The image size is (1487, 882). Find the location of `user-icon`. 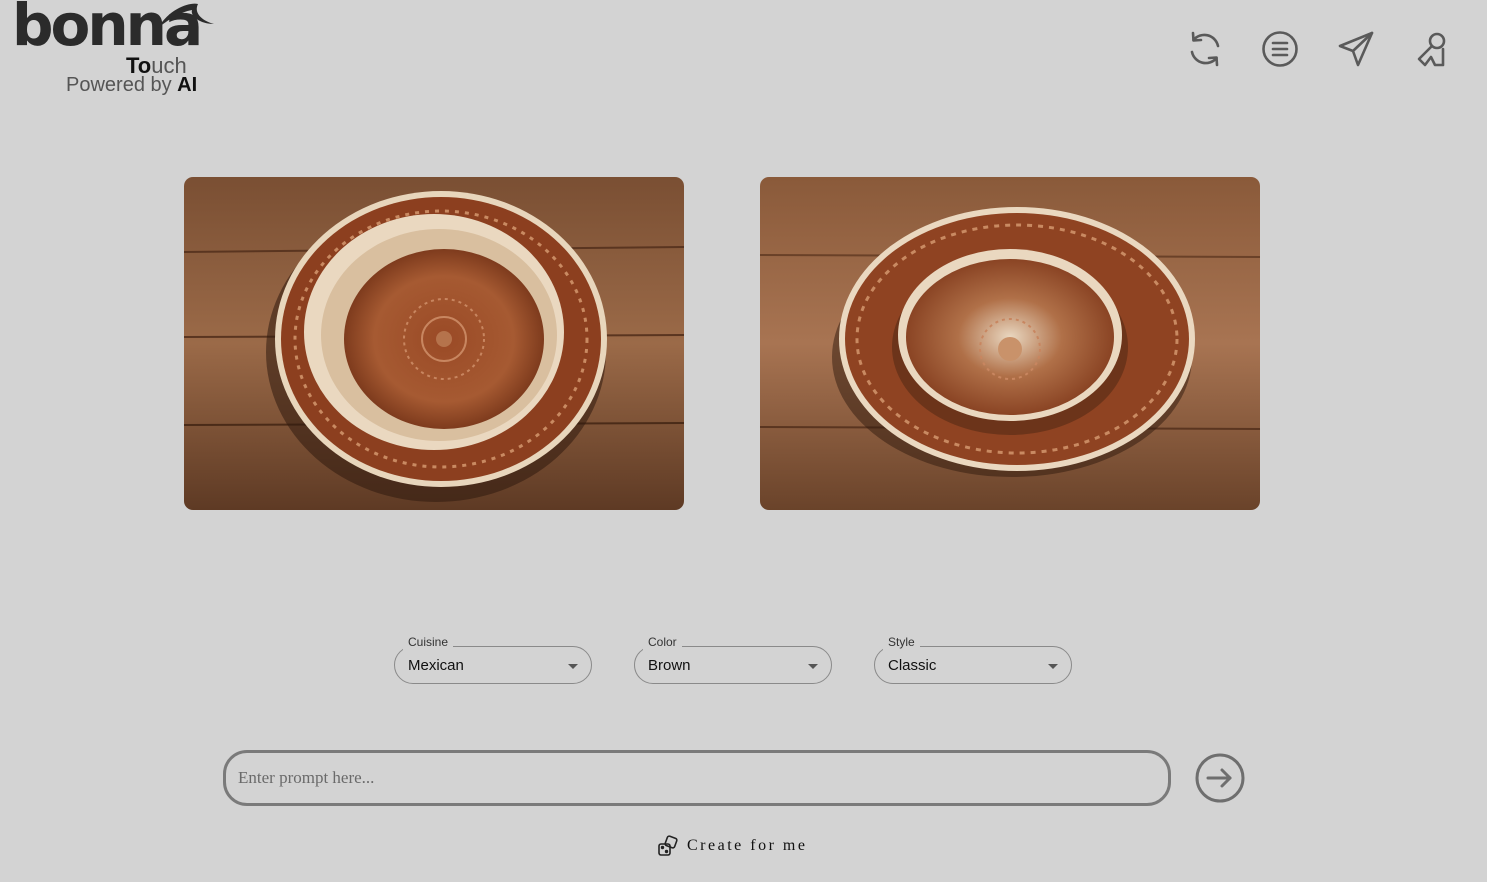

user-icon is located at coordinates (1431, 49).